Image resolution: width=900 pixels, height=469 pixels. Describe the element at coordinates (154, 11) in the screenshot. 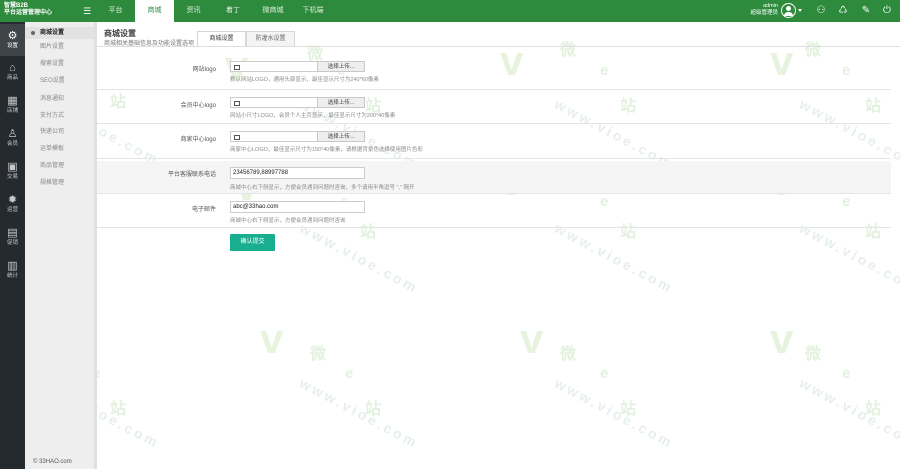

I see `nav-mall: 商城` at that location.